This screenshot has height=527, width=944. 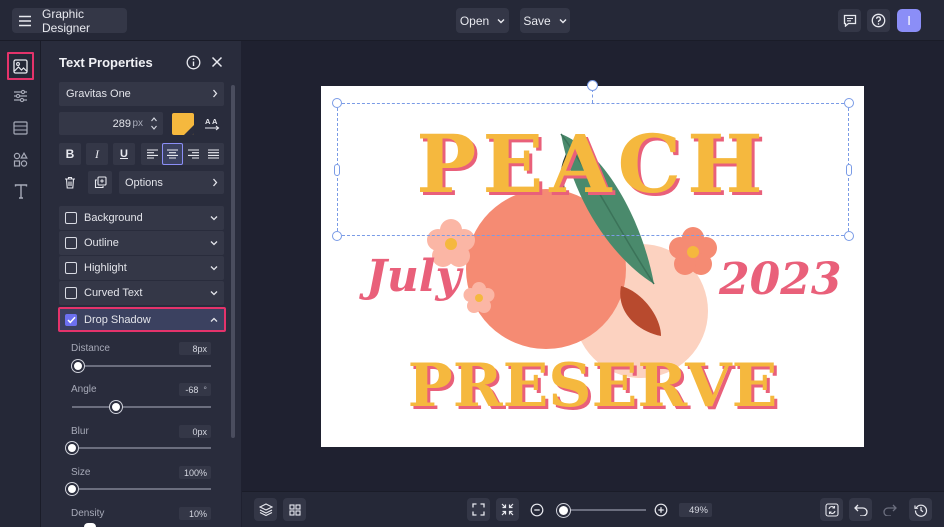 What do you see at coordinates (141, 293) in the screenshot?
I see `curved-text-section: Curved Text` at bounding box center [141, 293].